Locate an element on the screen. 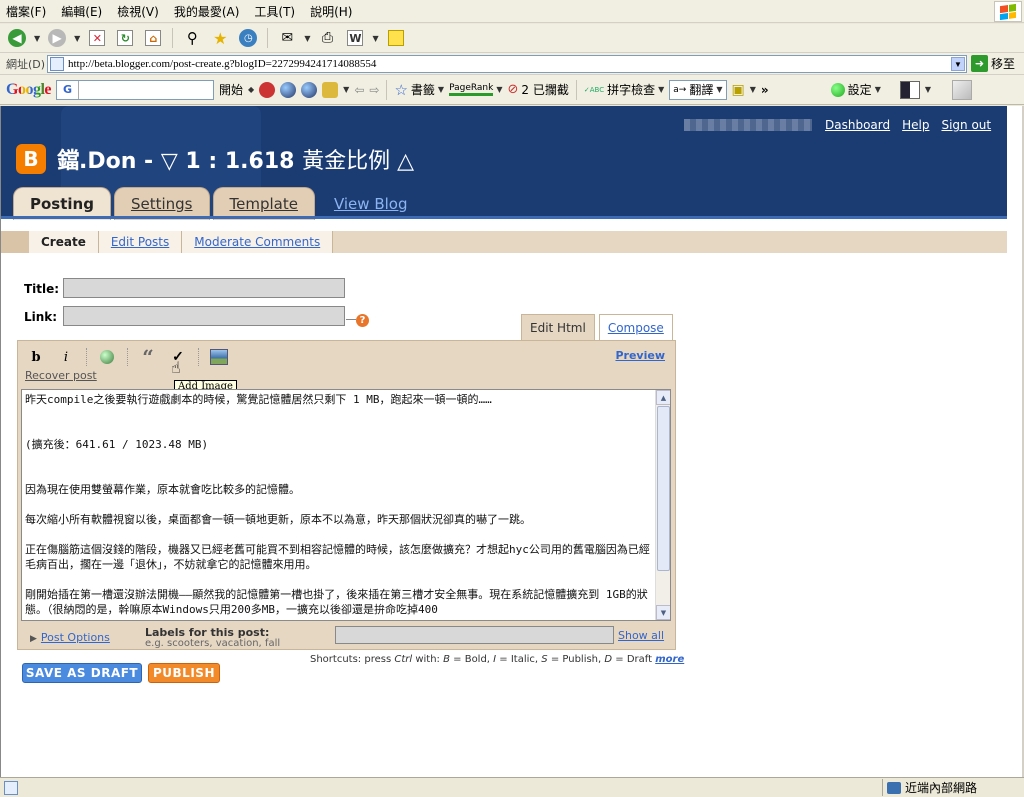  menu-tools: 工具(T) is located at coordinates (274, 11).